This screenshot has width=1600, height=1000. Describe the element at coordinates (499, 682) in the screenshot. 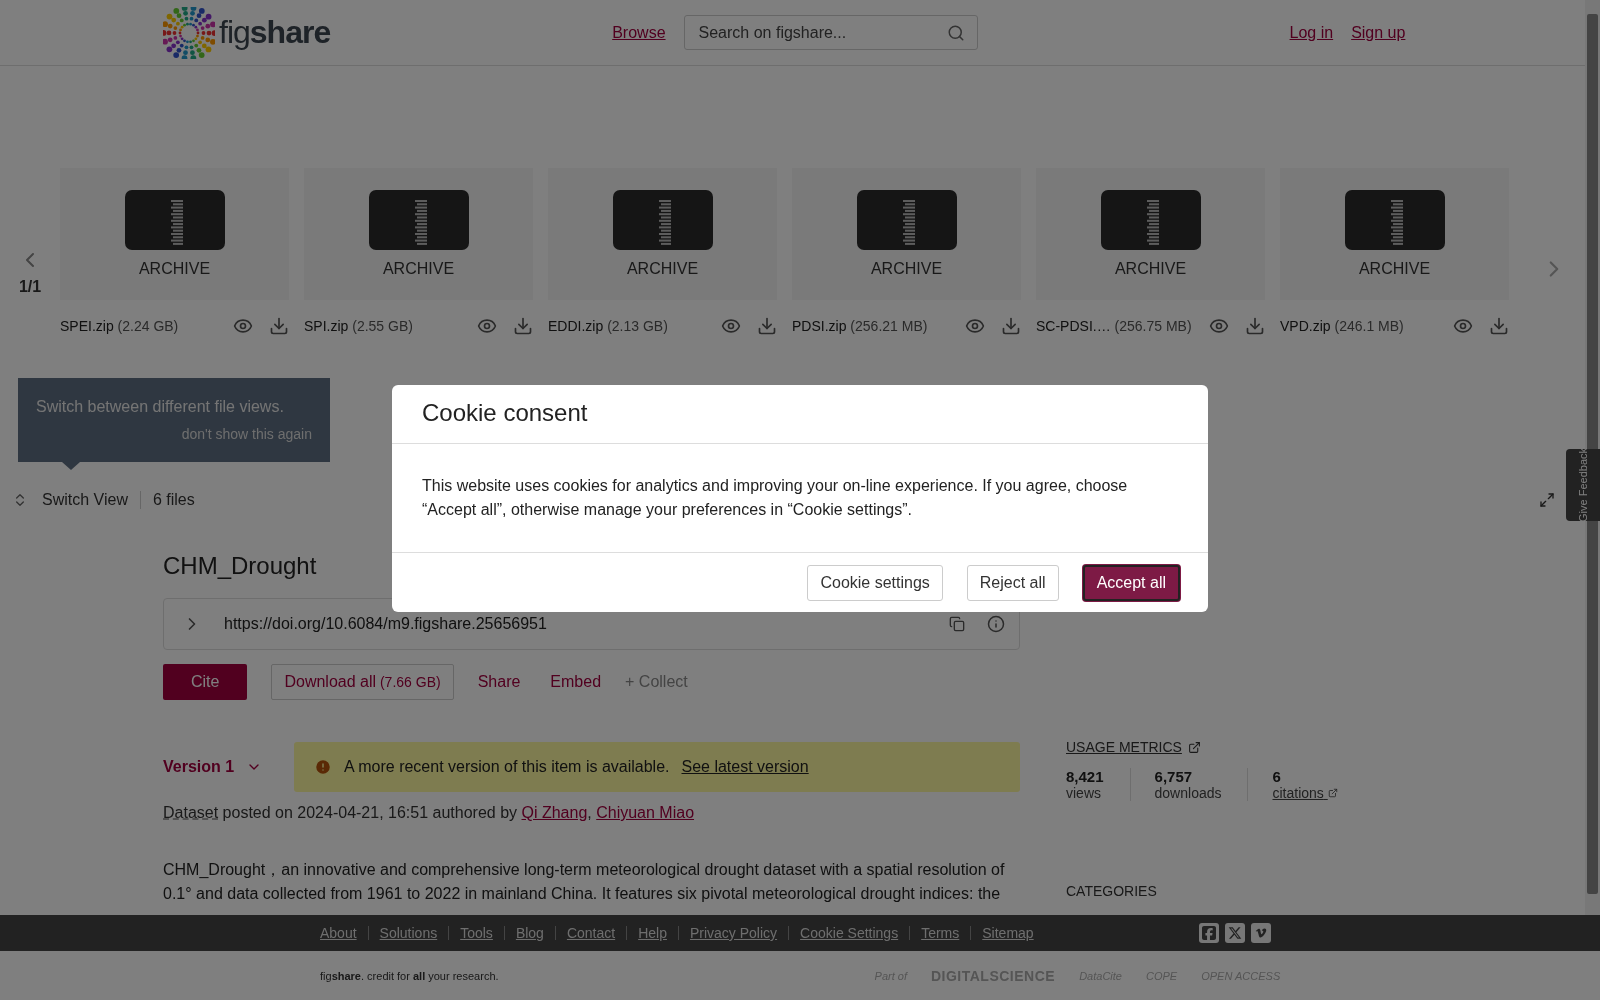

I see `action-link: Share` at that location.